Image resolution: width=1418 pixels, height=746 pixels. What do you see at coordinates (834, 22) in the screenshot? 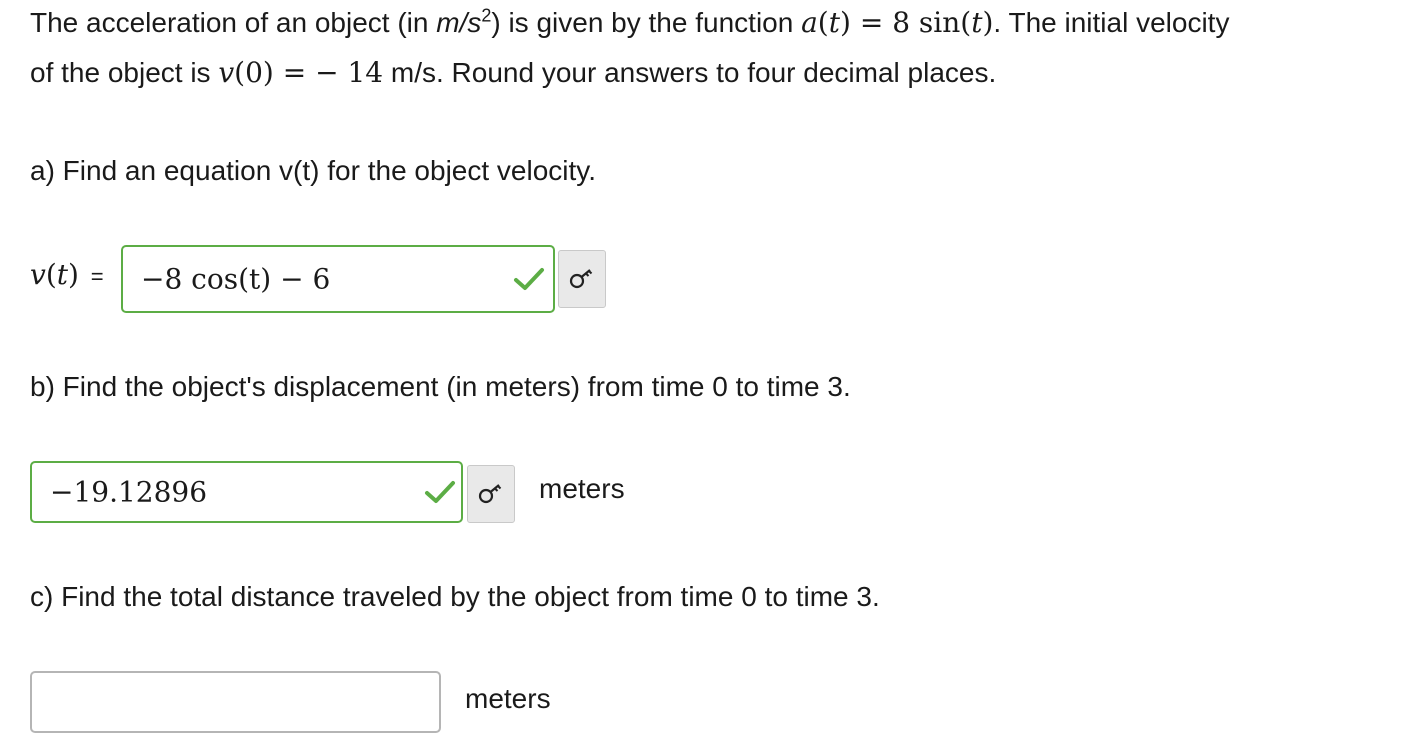
I see `function-variable: t` at bounding box center [834, 22].